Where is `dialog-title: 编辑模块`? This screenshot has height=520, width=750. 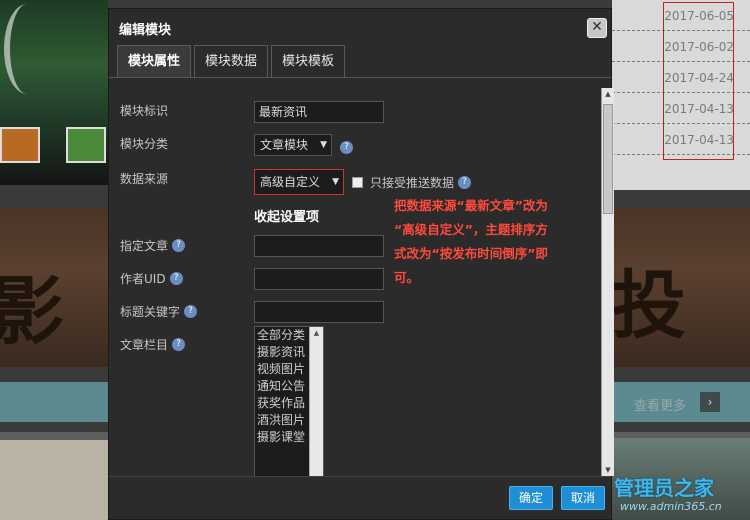 dialog-title: 编辑模块 is located at coordinates (145, 30).